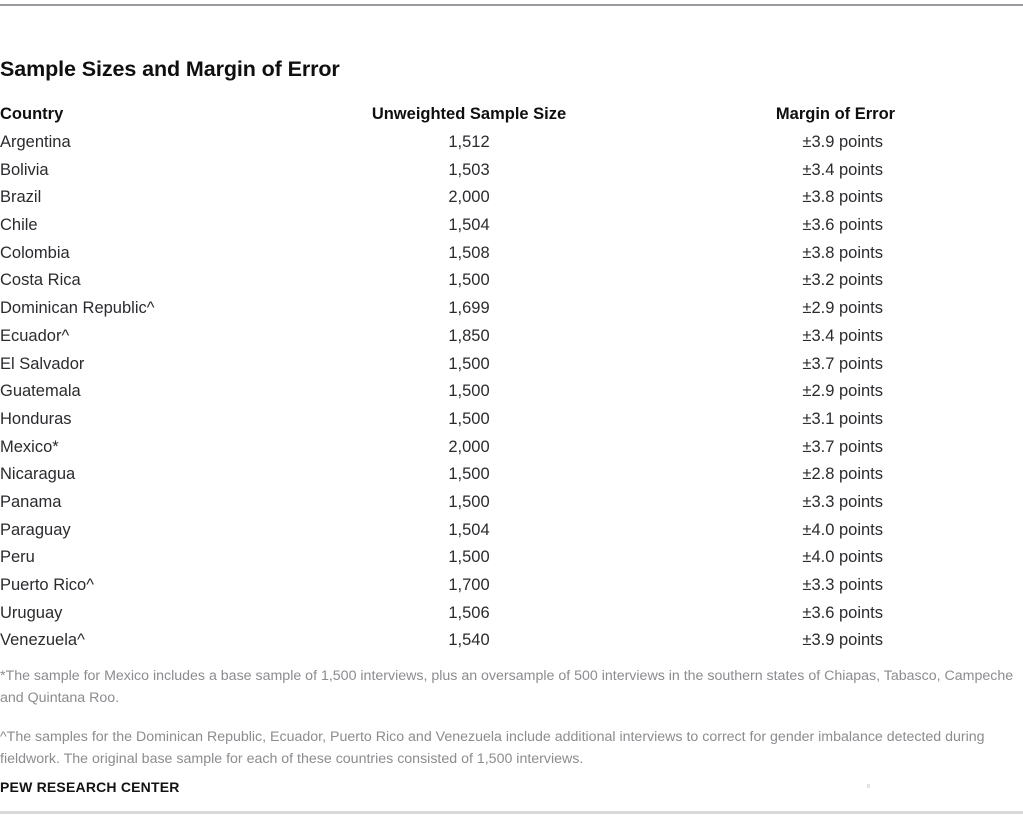  I want to click on cell-country: El Salvador, so click(42, 363).